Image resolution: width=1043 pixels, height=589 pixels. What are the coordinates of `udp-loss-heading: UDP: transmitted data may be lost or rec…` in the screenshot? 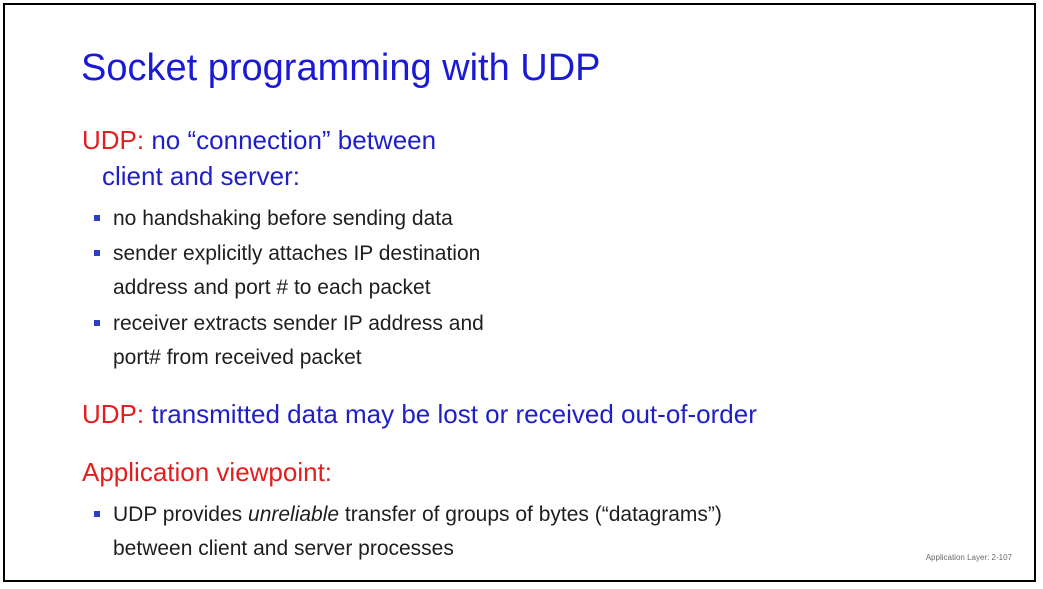 It's located at (419, 414).